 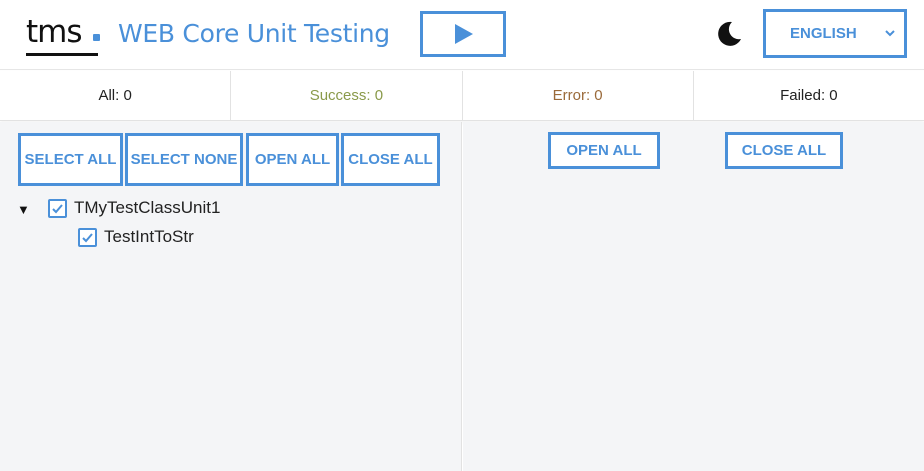 What do you see at coordinates (292, 159) in the screenshot?
I see `open-all-button: OPEN ALL` at bounding box center [292, 159].